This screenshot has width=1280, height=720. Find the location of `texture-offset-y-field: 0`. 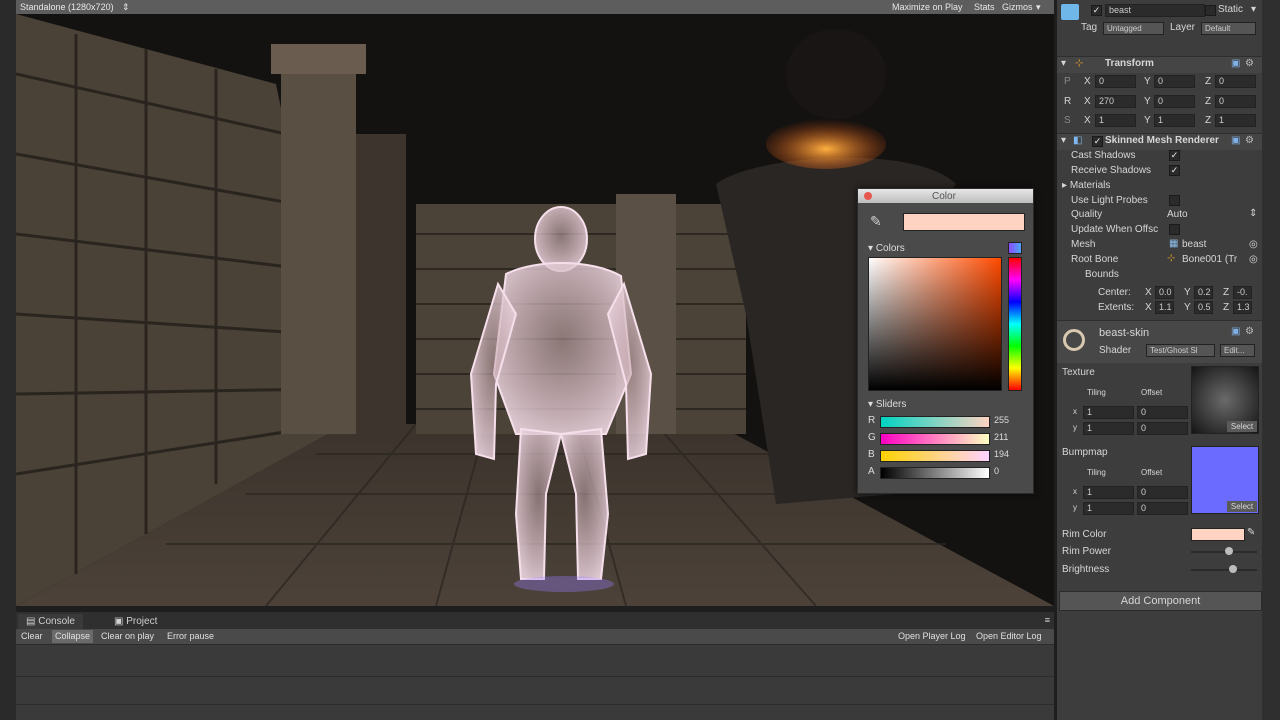

texture-offset-y-field: 0 is located at coordinates (1162, 428).